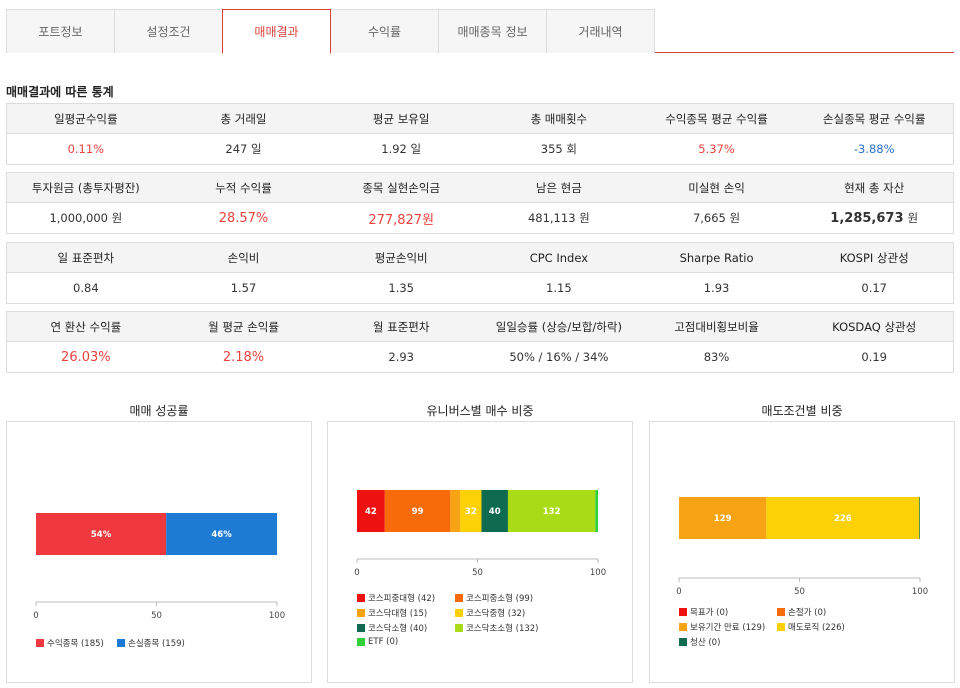  What do you see at coordinates (559, 118) in the screenshot?
I see `stat-header: 총 매매횟수` at bounding box center [559, 118].